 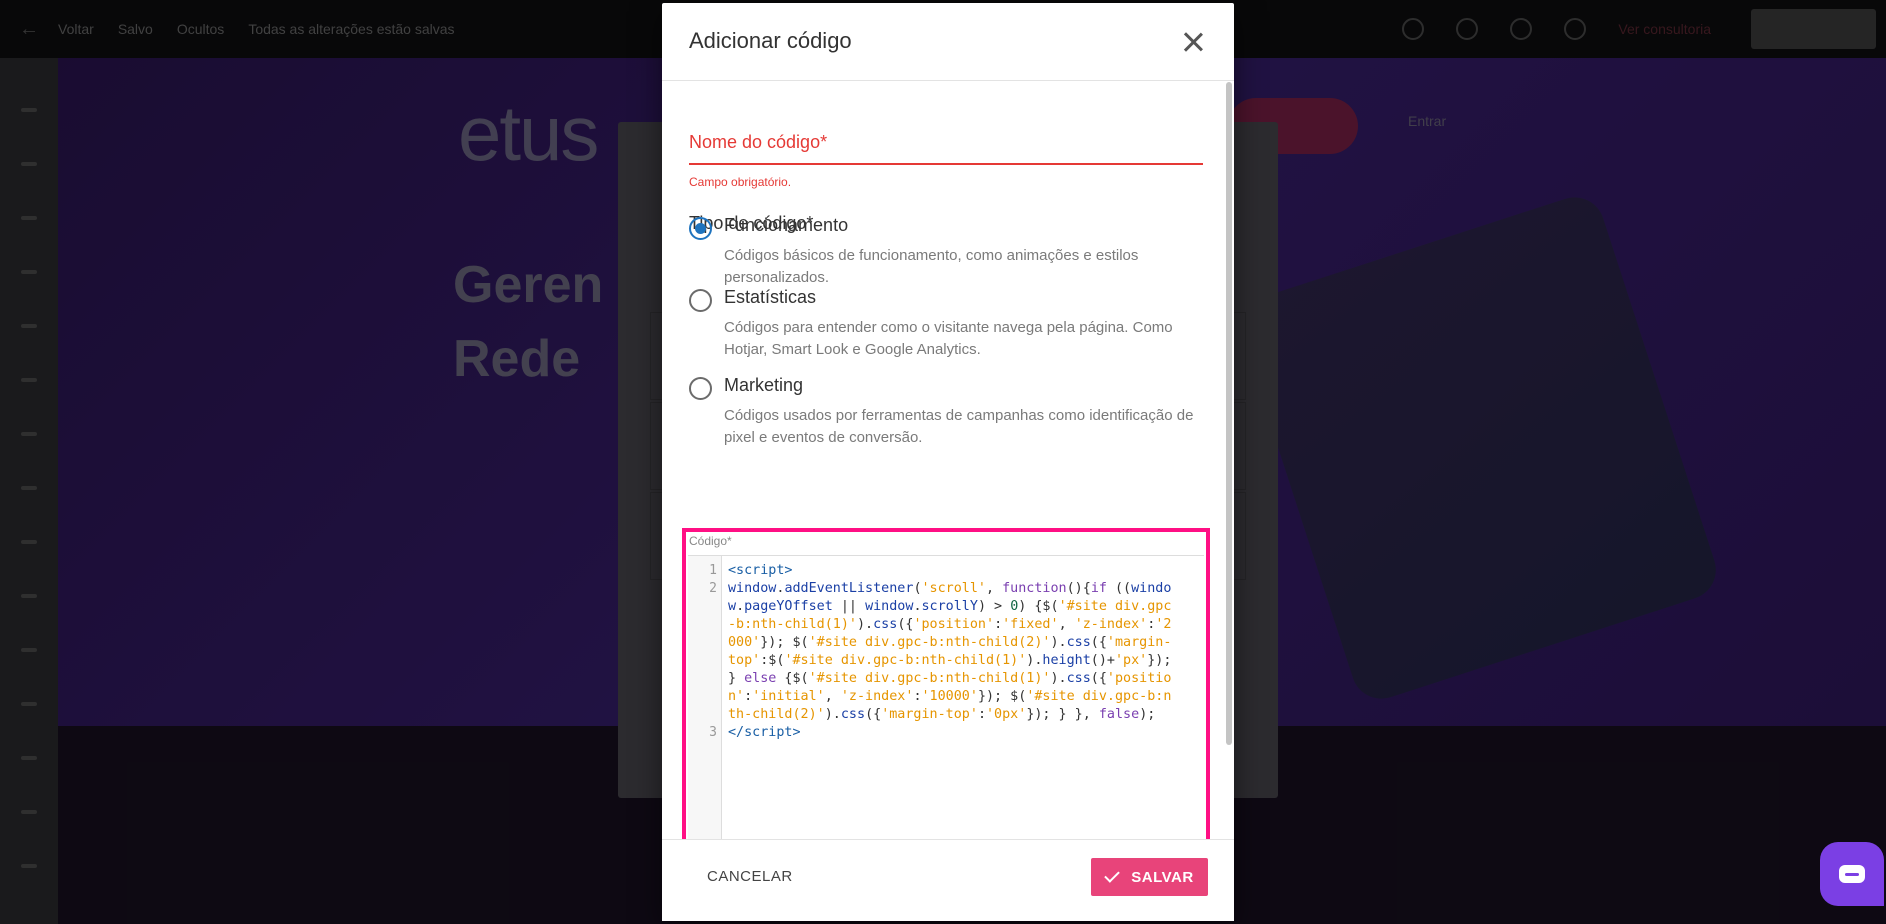 What do you see at coordinates (29, 491) in the screenshot?
I see `editor-left-toolbar` at bounding box center [29, 491].